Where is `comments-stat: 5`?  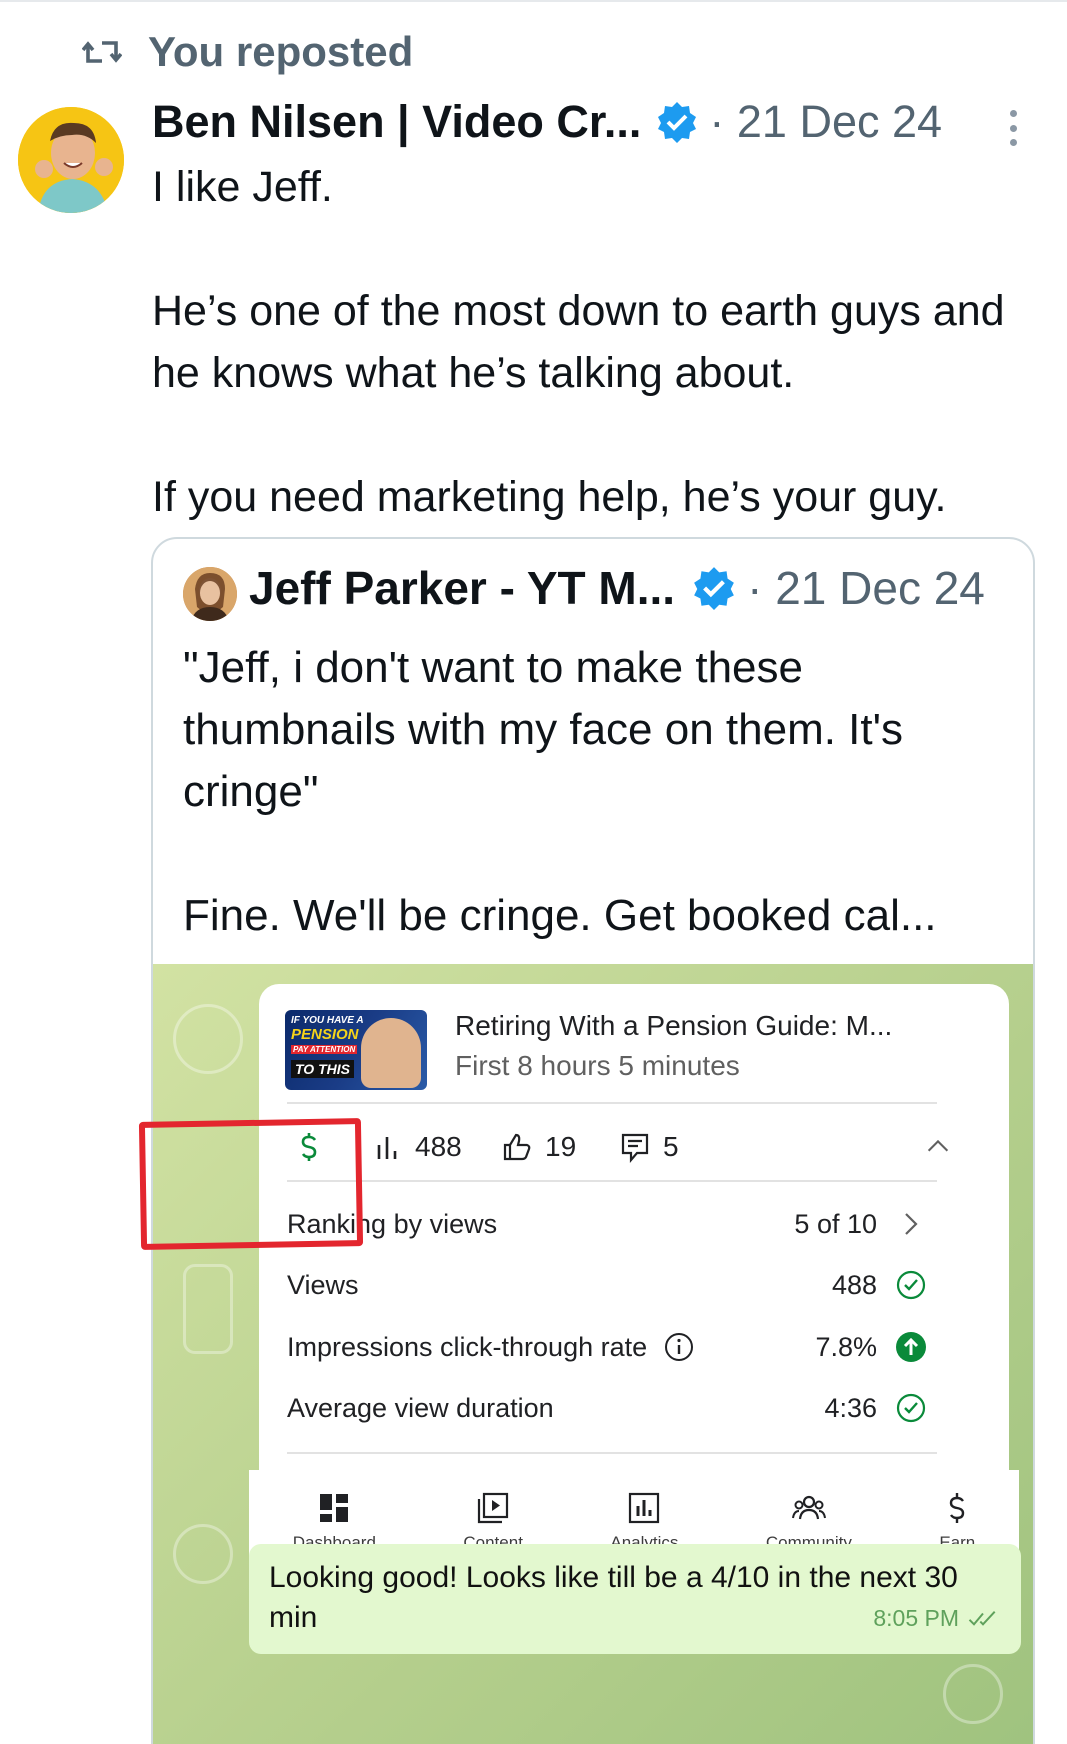 comments-stat: 5 is located at coordinates (674, 1147).